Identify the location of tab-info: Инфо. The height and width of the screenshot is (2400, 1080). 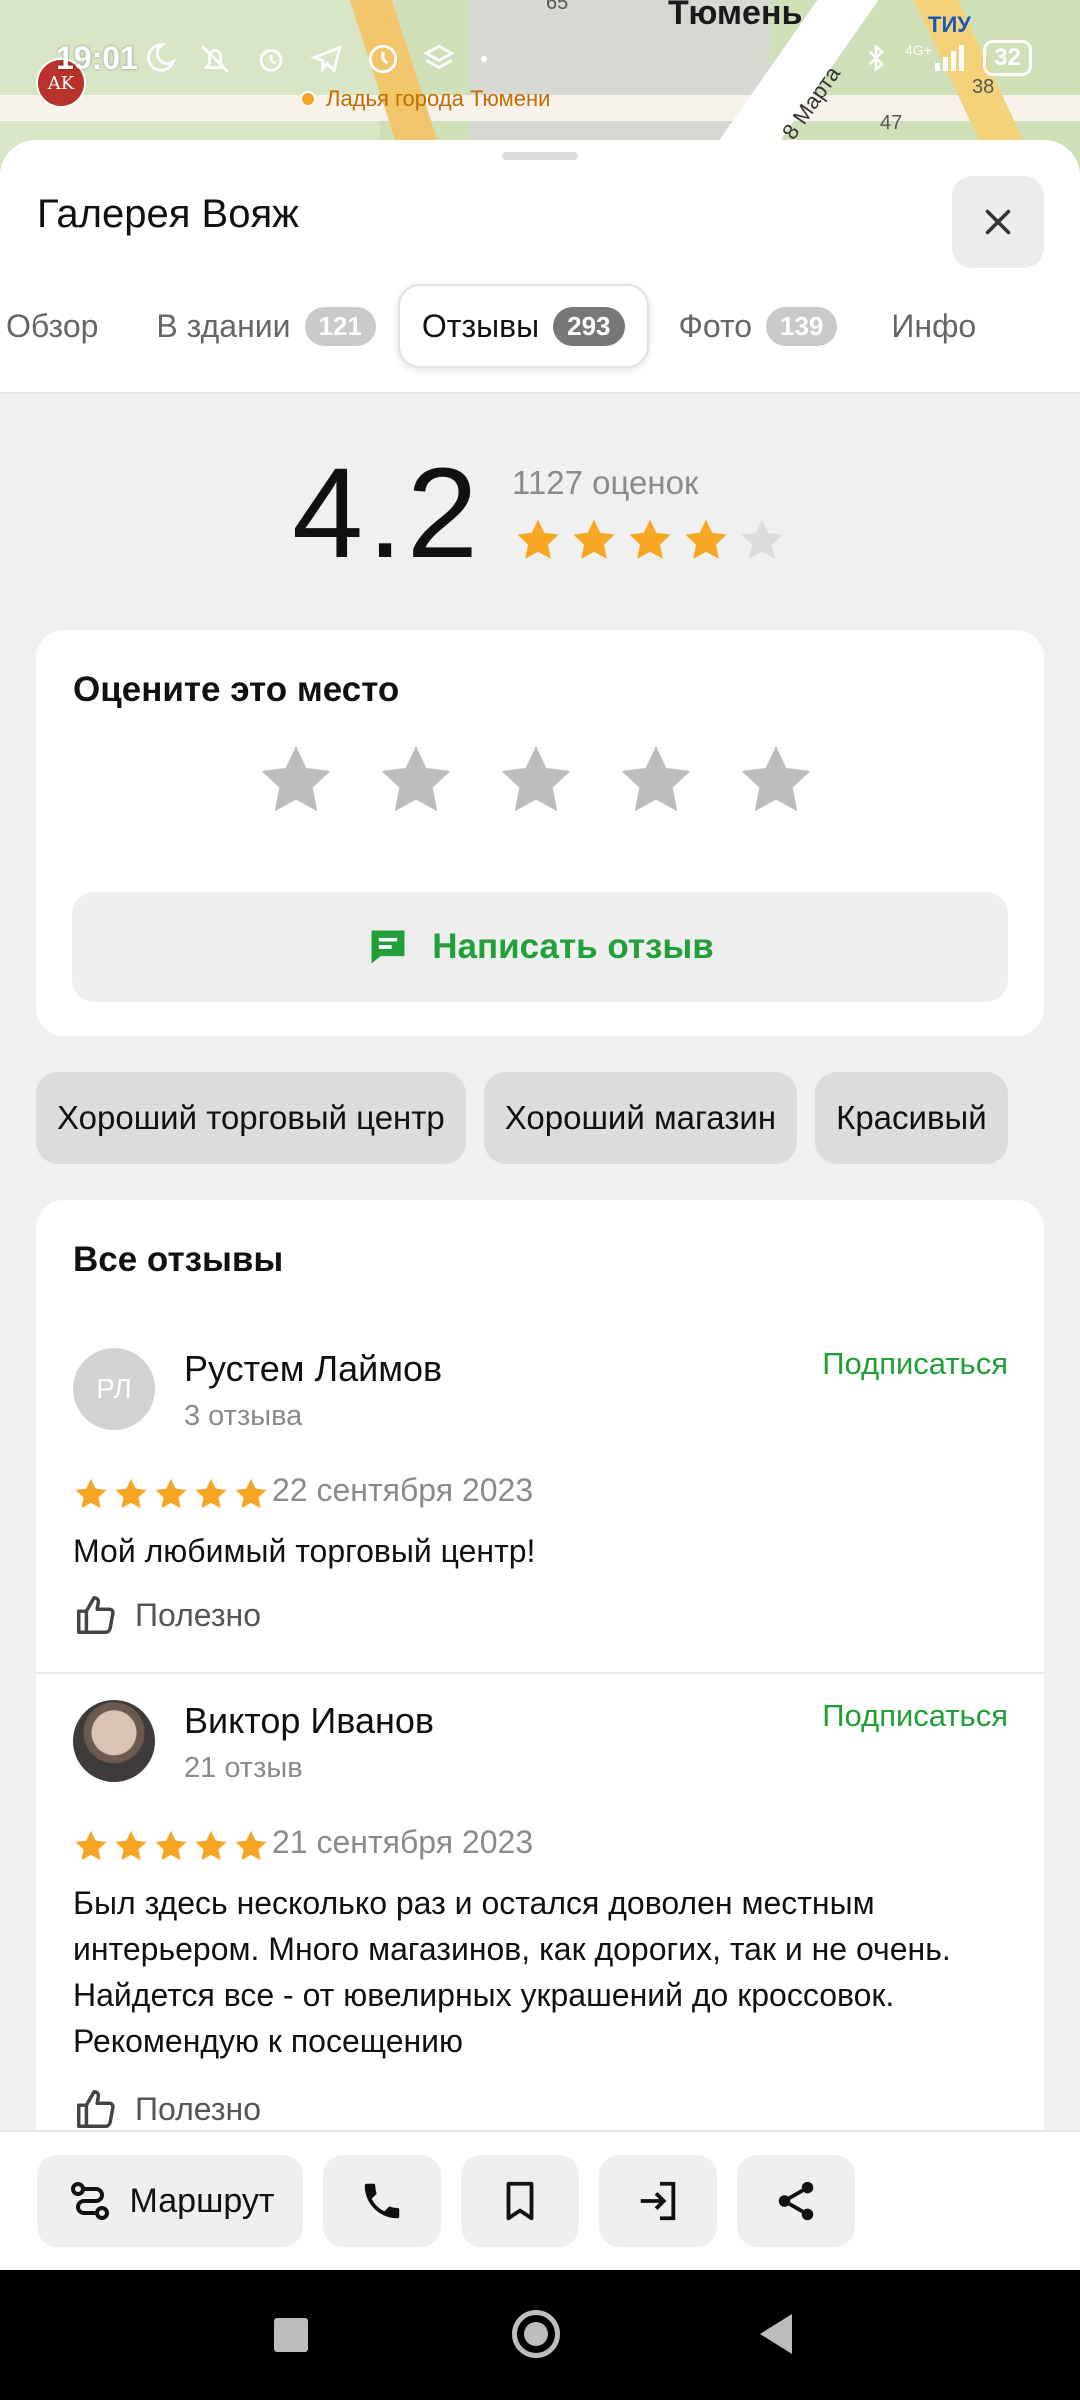
(933, 326).